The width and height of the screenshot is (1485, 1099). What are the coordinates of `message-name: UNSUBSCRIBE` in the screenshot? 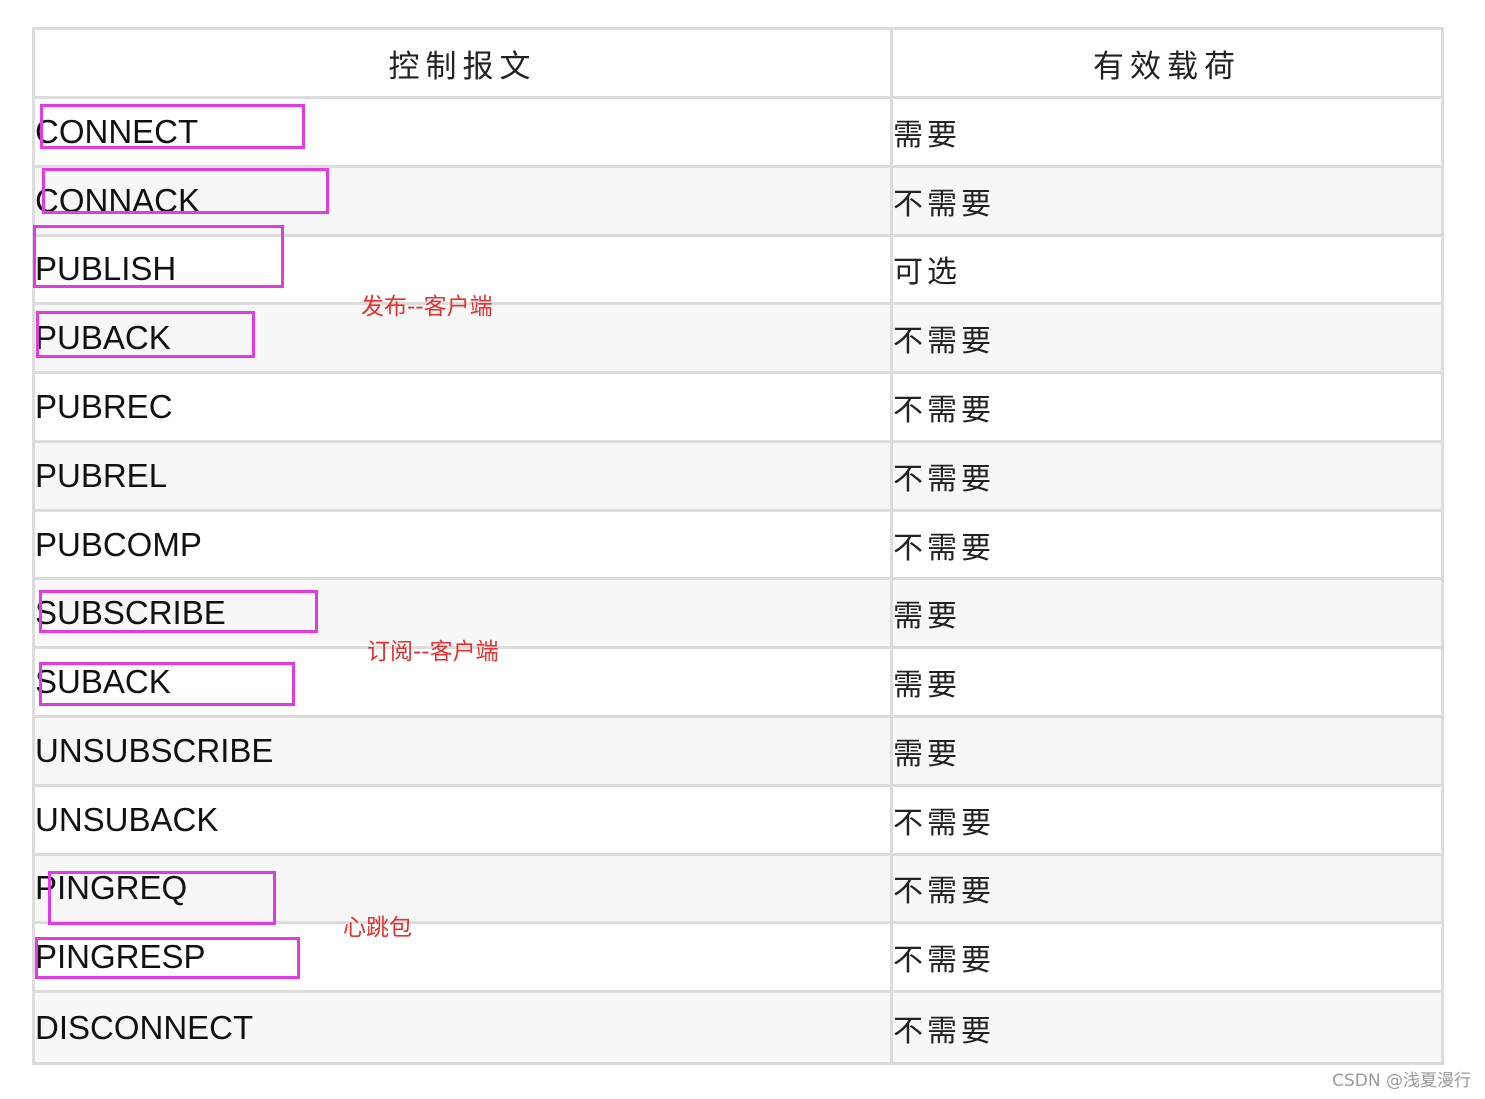 It's located at (464, 752).